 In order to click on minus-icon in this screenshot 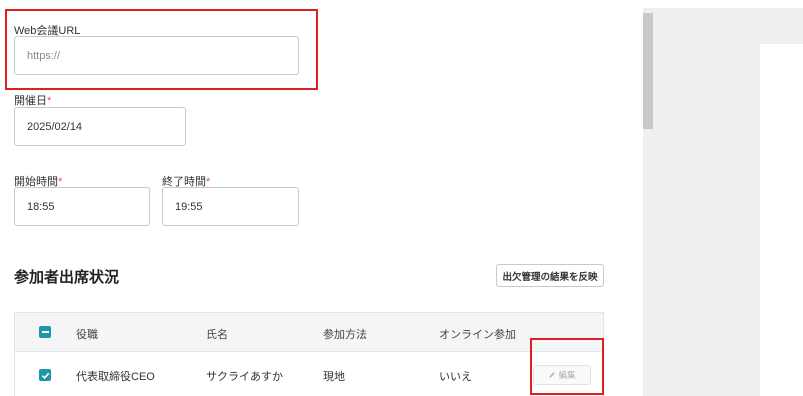, I will do `click(45, 332)`.